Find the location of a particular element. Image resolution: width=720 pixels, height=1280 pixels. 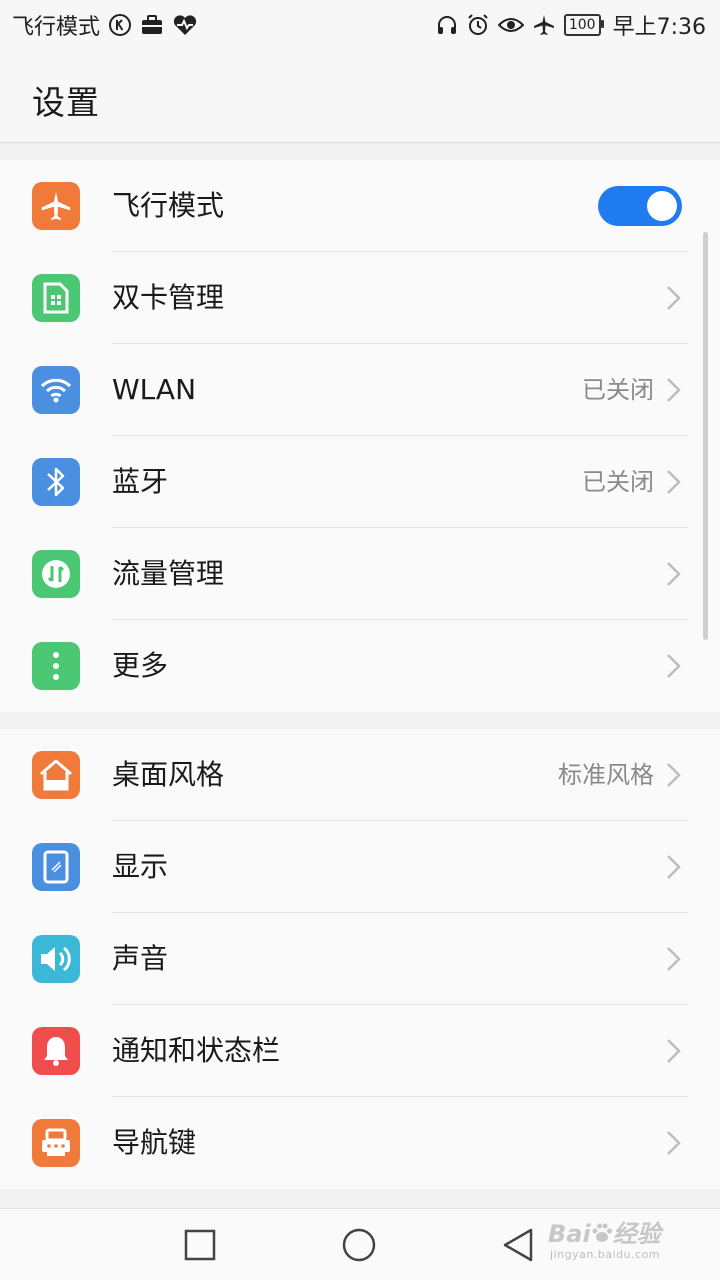

eye-icon is located at coordinates (510, 25).